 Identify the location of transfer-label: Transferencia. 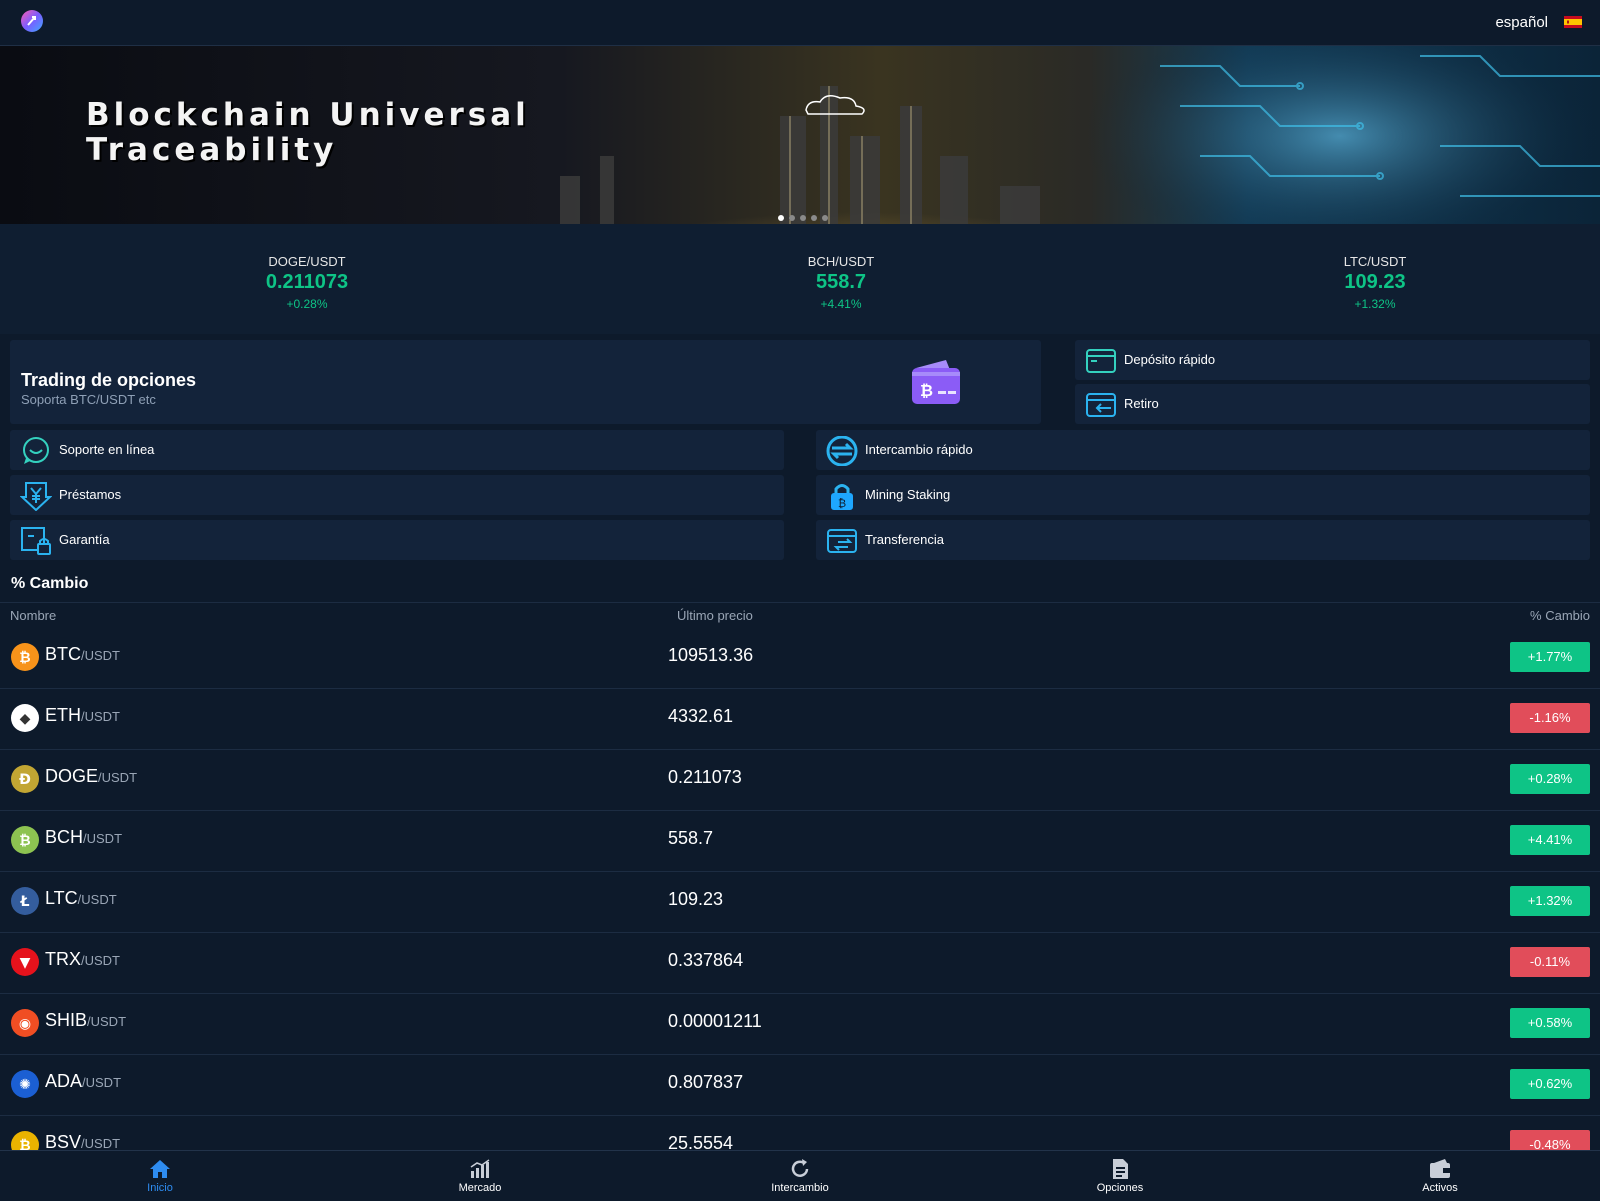
(904, 539).